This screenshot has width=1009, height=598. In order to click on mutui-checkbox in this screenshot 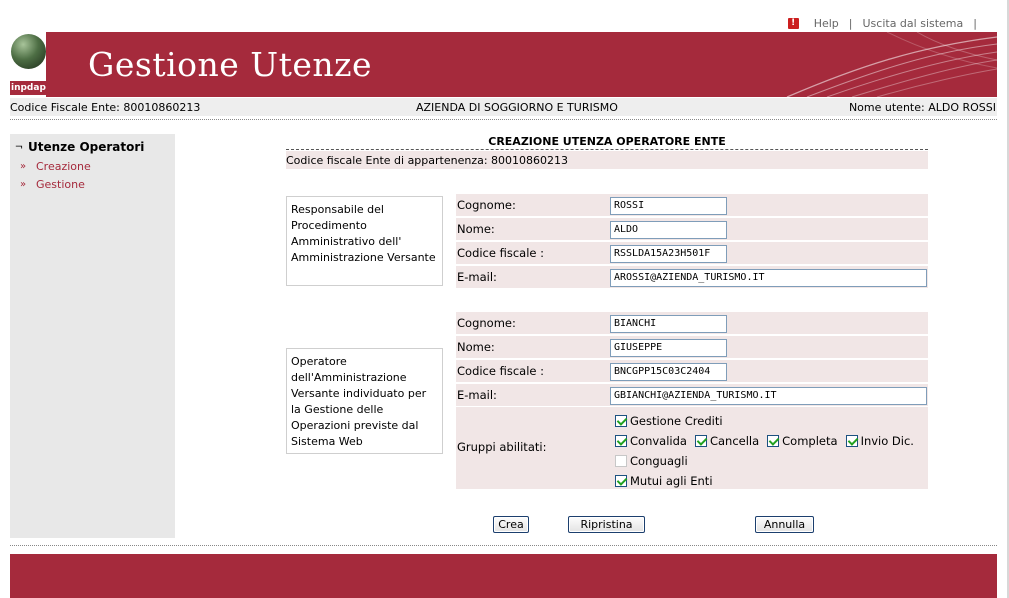, I will do `click(621, 481)`.